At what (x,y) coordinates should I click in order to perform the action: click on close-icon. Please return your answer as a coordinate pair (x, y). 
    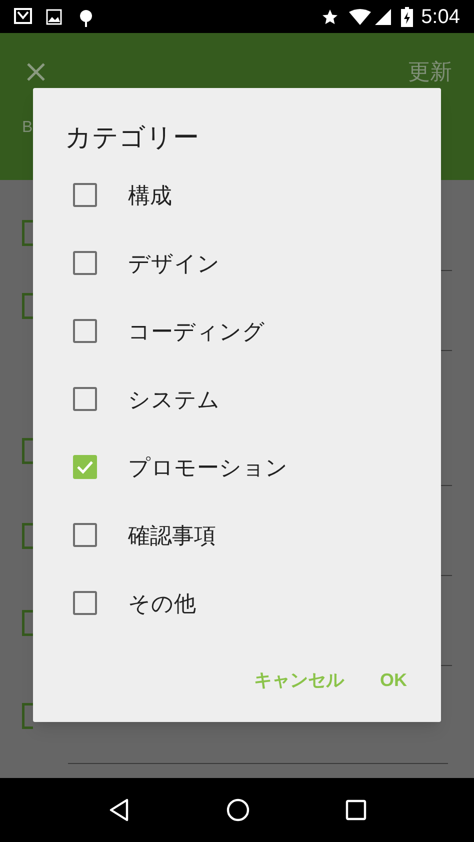
    Looking at the image, I should click on (36, 72).